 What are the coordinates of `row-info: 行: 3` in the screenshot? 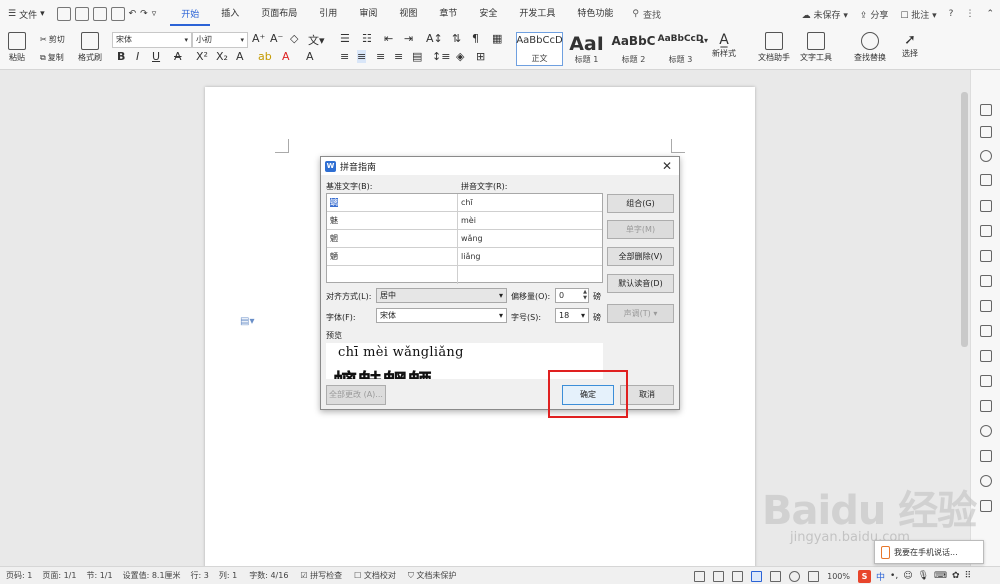 It's located at (200, 575).